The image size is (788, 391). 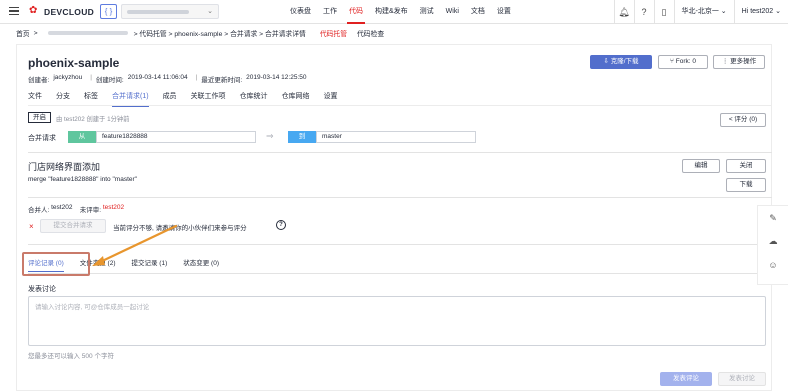 What do you see at coordinates (170, 98) in the screenshot?
I see `tab-members: 成员` at bounding box center [170, 98].